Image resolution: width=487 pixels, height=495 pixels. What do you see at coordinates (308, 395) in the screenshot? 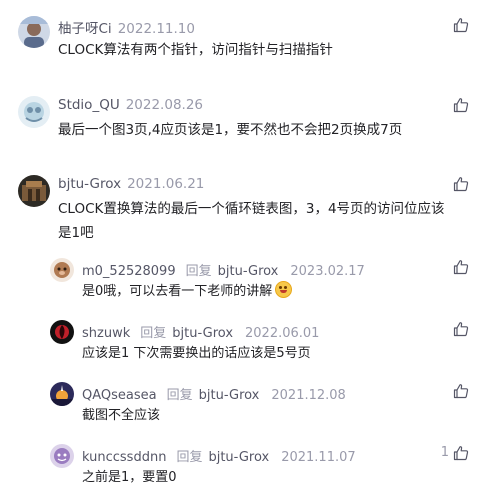
I see `reply-date: 2021.12.08` at bounding box center [308, 395].